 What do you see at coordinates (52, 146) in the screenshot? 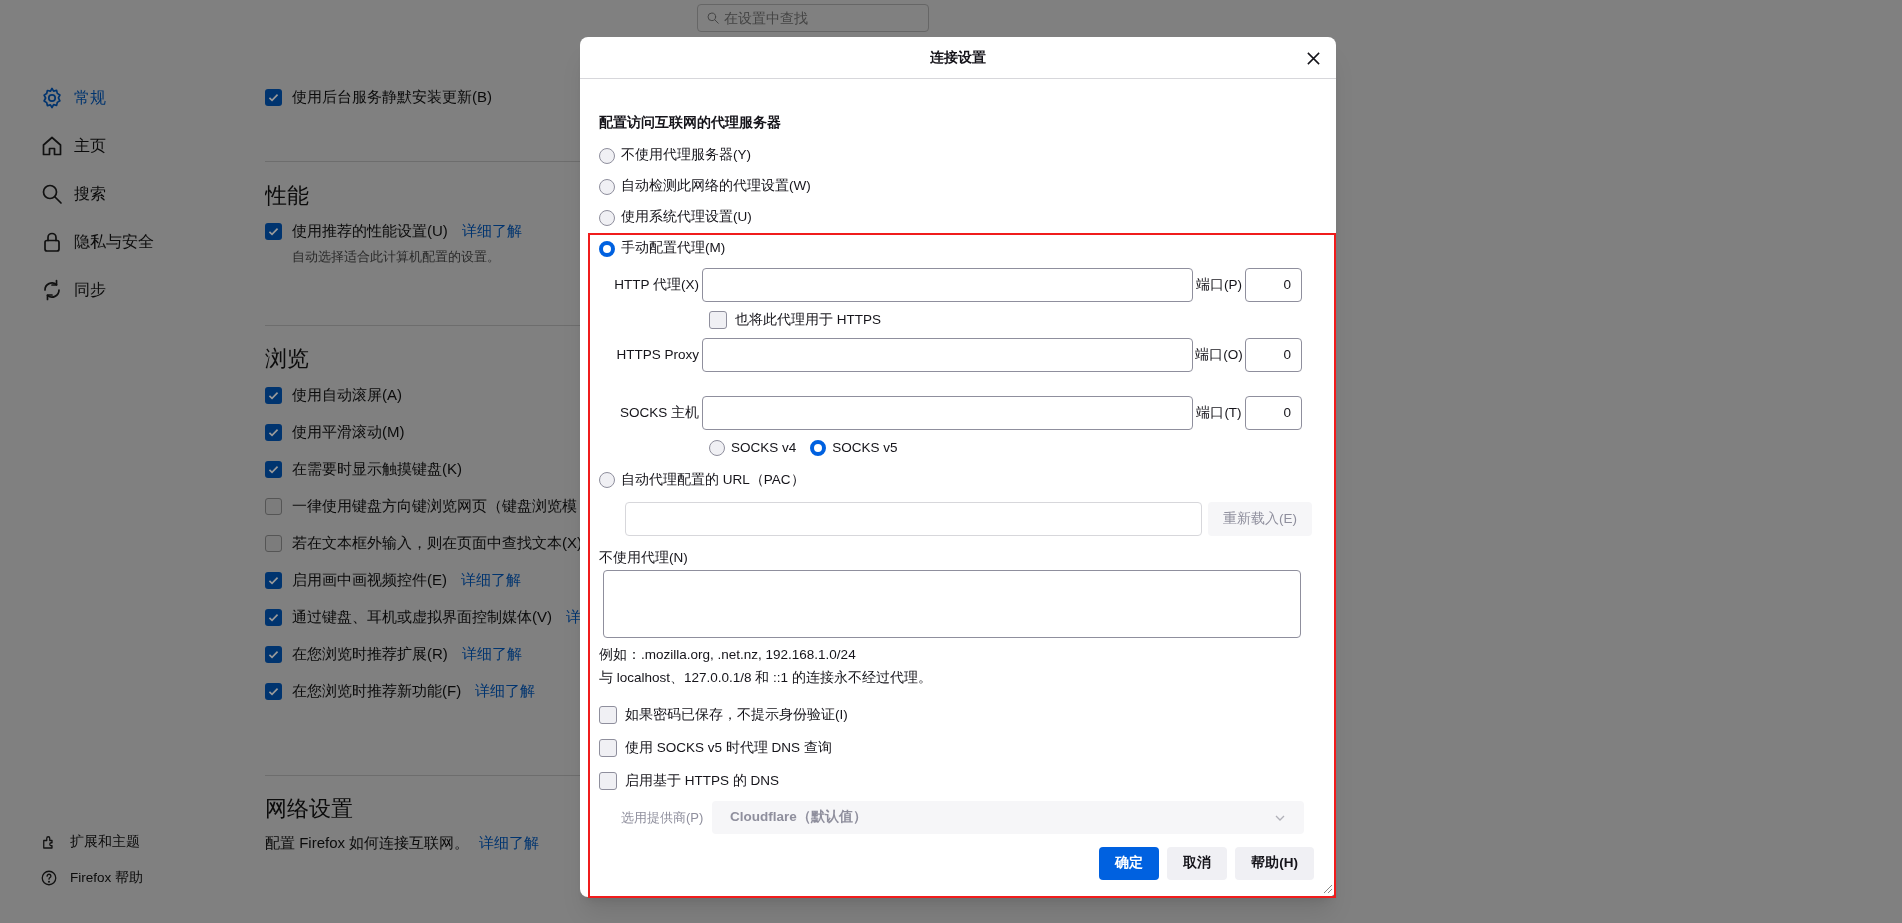
I see `home-icon` at bounding box center [52, 146].